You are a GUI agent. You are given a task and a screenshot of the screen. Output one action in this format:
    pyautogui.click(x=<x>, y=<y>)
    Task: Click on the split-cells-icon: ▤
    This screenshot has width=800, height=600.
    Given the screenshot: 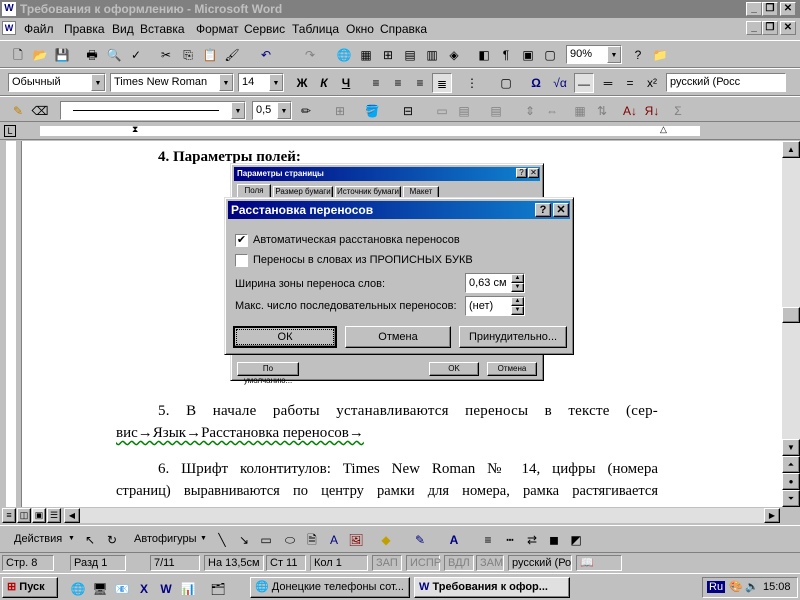 What is the action you would take?
    pyautogui.click(x=464, y=111)
    